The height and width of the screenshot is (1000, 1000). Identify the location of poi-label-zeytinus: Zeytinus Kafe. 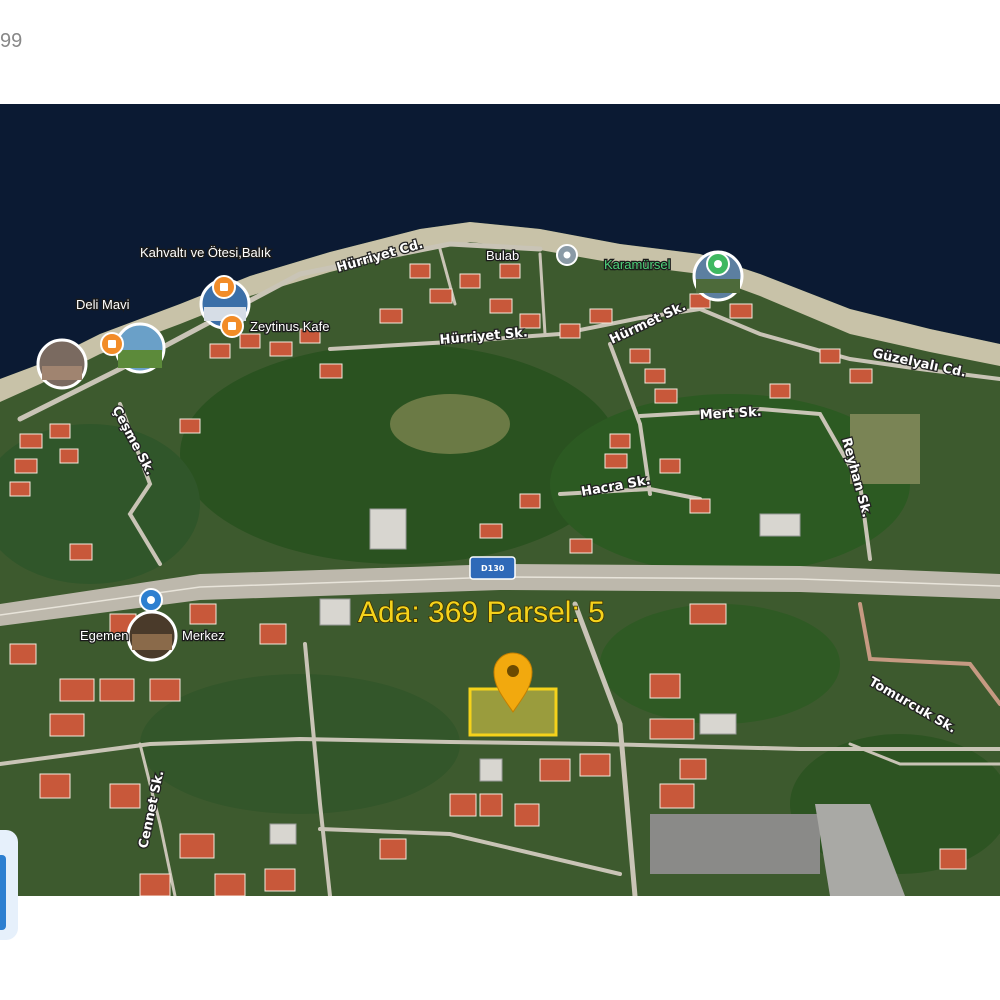
(290, 327).